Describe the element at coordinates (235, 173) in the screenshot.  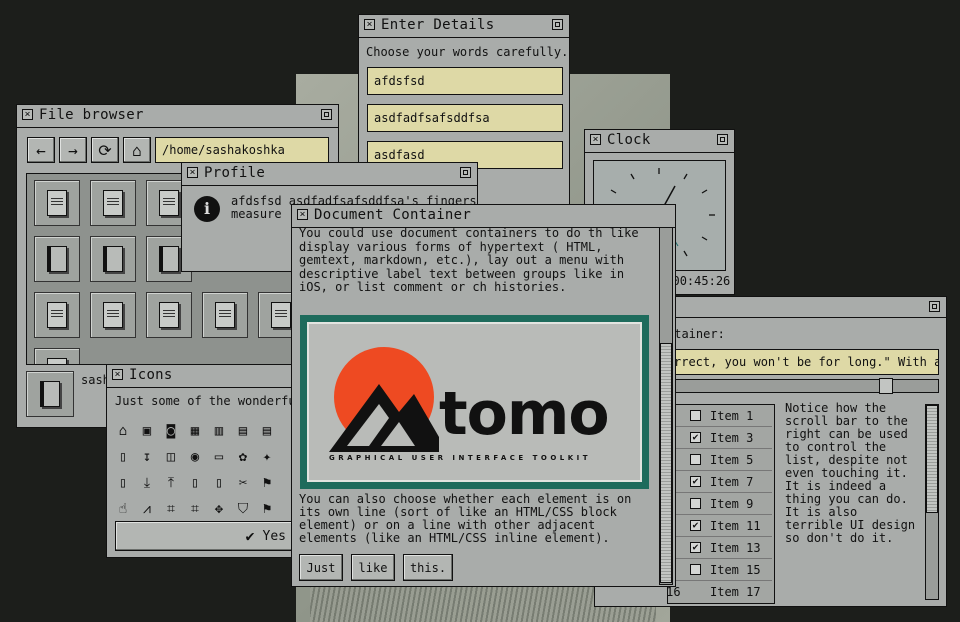
I see `window-title: Profile` at that location.